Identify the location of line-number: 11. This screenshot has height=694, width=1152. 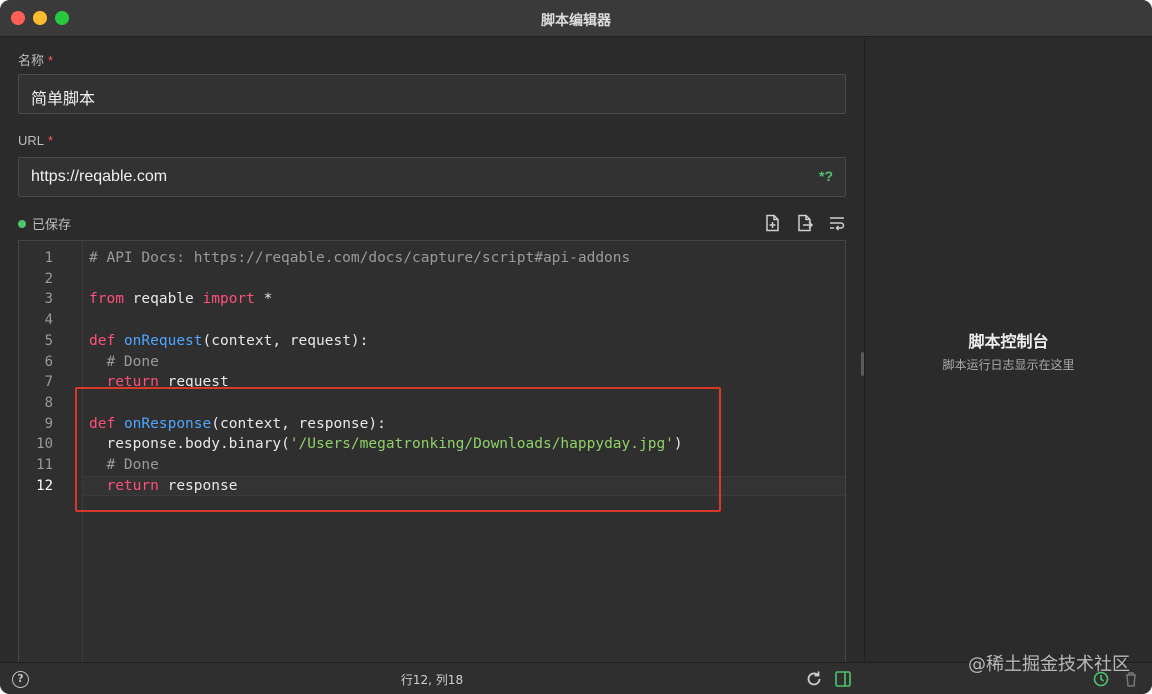
(44, 465).